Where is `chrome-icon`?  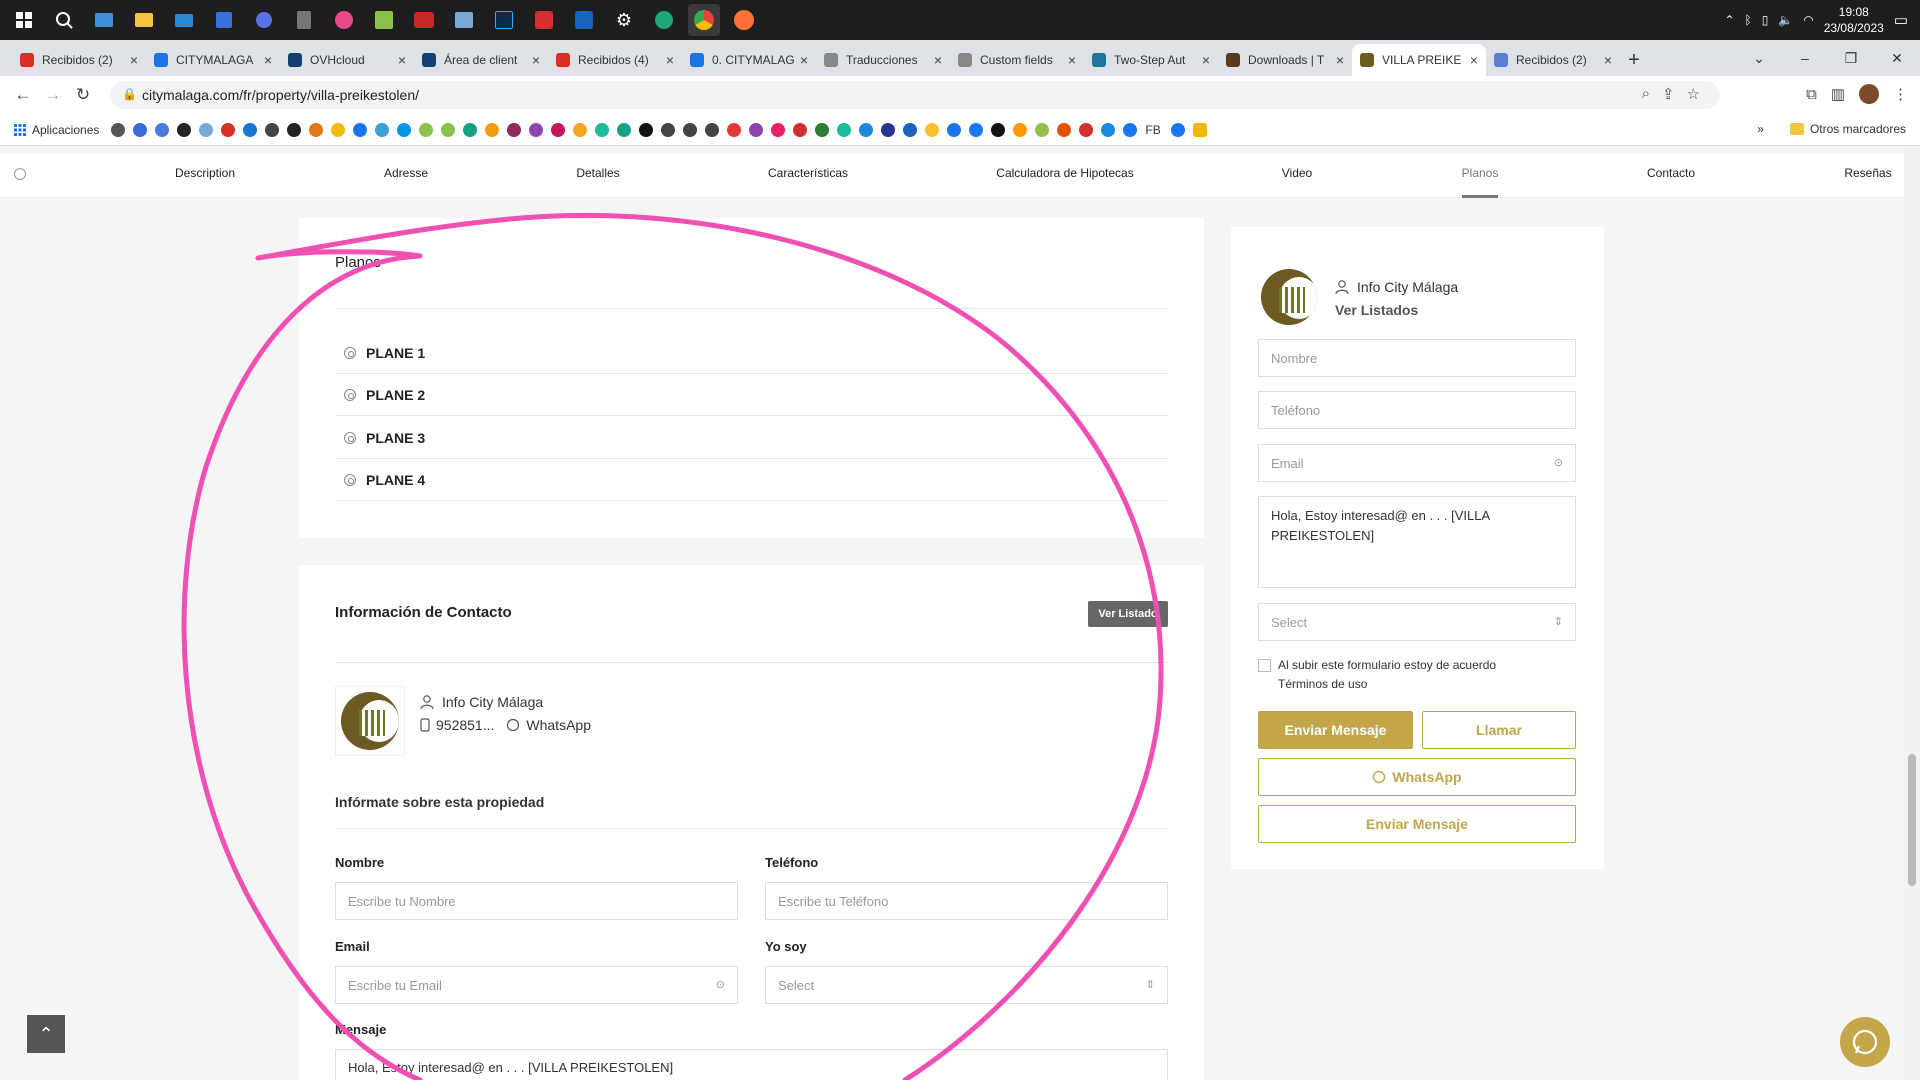
chrome-icon is located at coordinates (704, 20).